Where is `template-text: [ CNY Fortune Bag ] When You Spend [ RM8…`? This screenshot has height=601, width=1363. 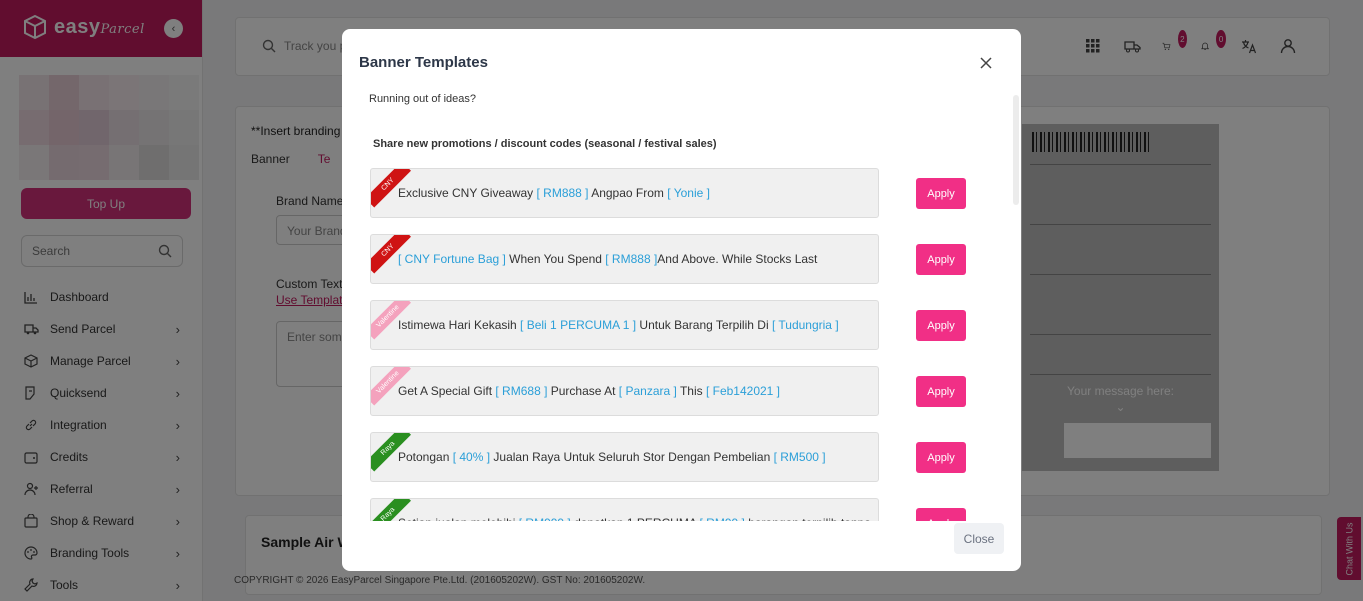
template-text: [ CNY Fortune Bag ] When You Spend [ RM8… is located at coordinates (607, 259).